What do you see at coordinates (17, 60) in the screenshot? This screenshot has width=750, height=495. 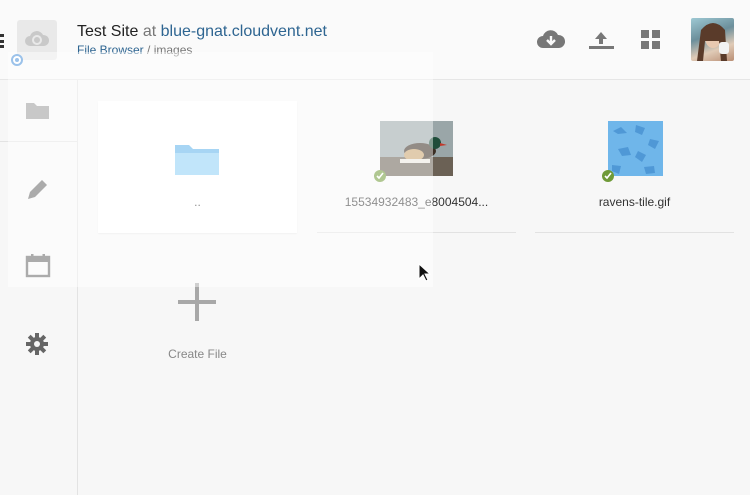 I see `sync-status-icon` at bounding box center [17, 60].